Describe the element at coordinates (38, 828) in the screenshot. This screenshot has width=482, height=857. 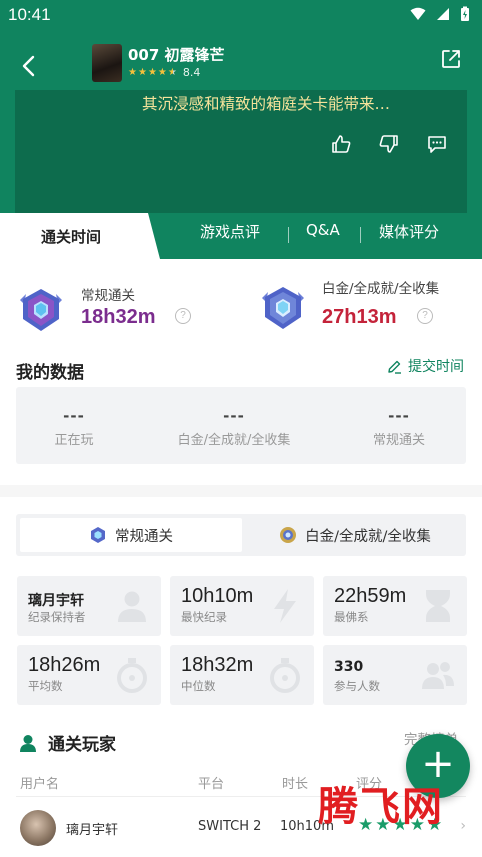
I see `avatar` at that location.